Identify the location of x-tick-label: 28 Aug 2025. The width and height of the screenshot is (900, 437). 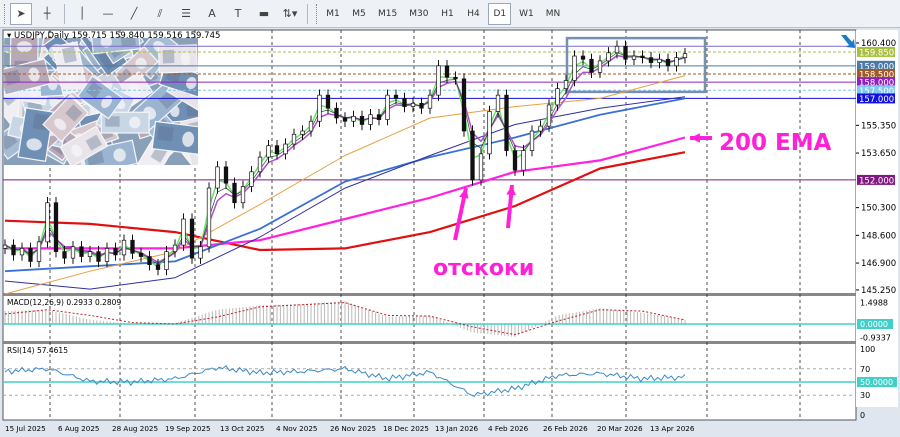
(135, 428).